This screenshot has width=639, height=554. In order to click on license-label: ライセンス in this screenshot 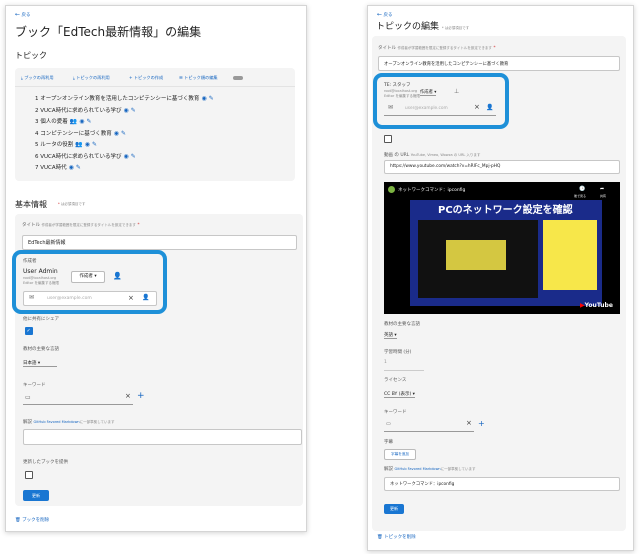, I will do `click(395, 380)`.